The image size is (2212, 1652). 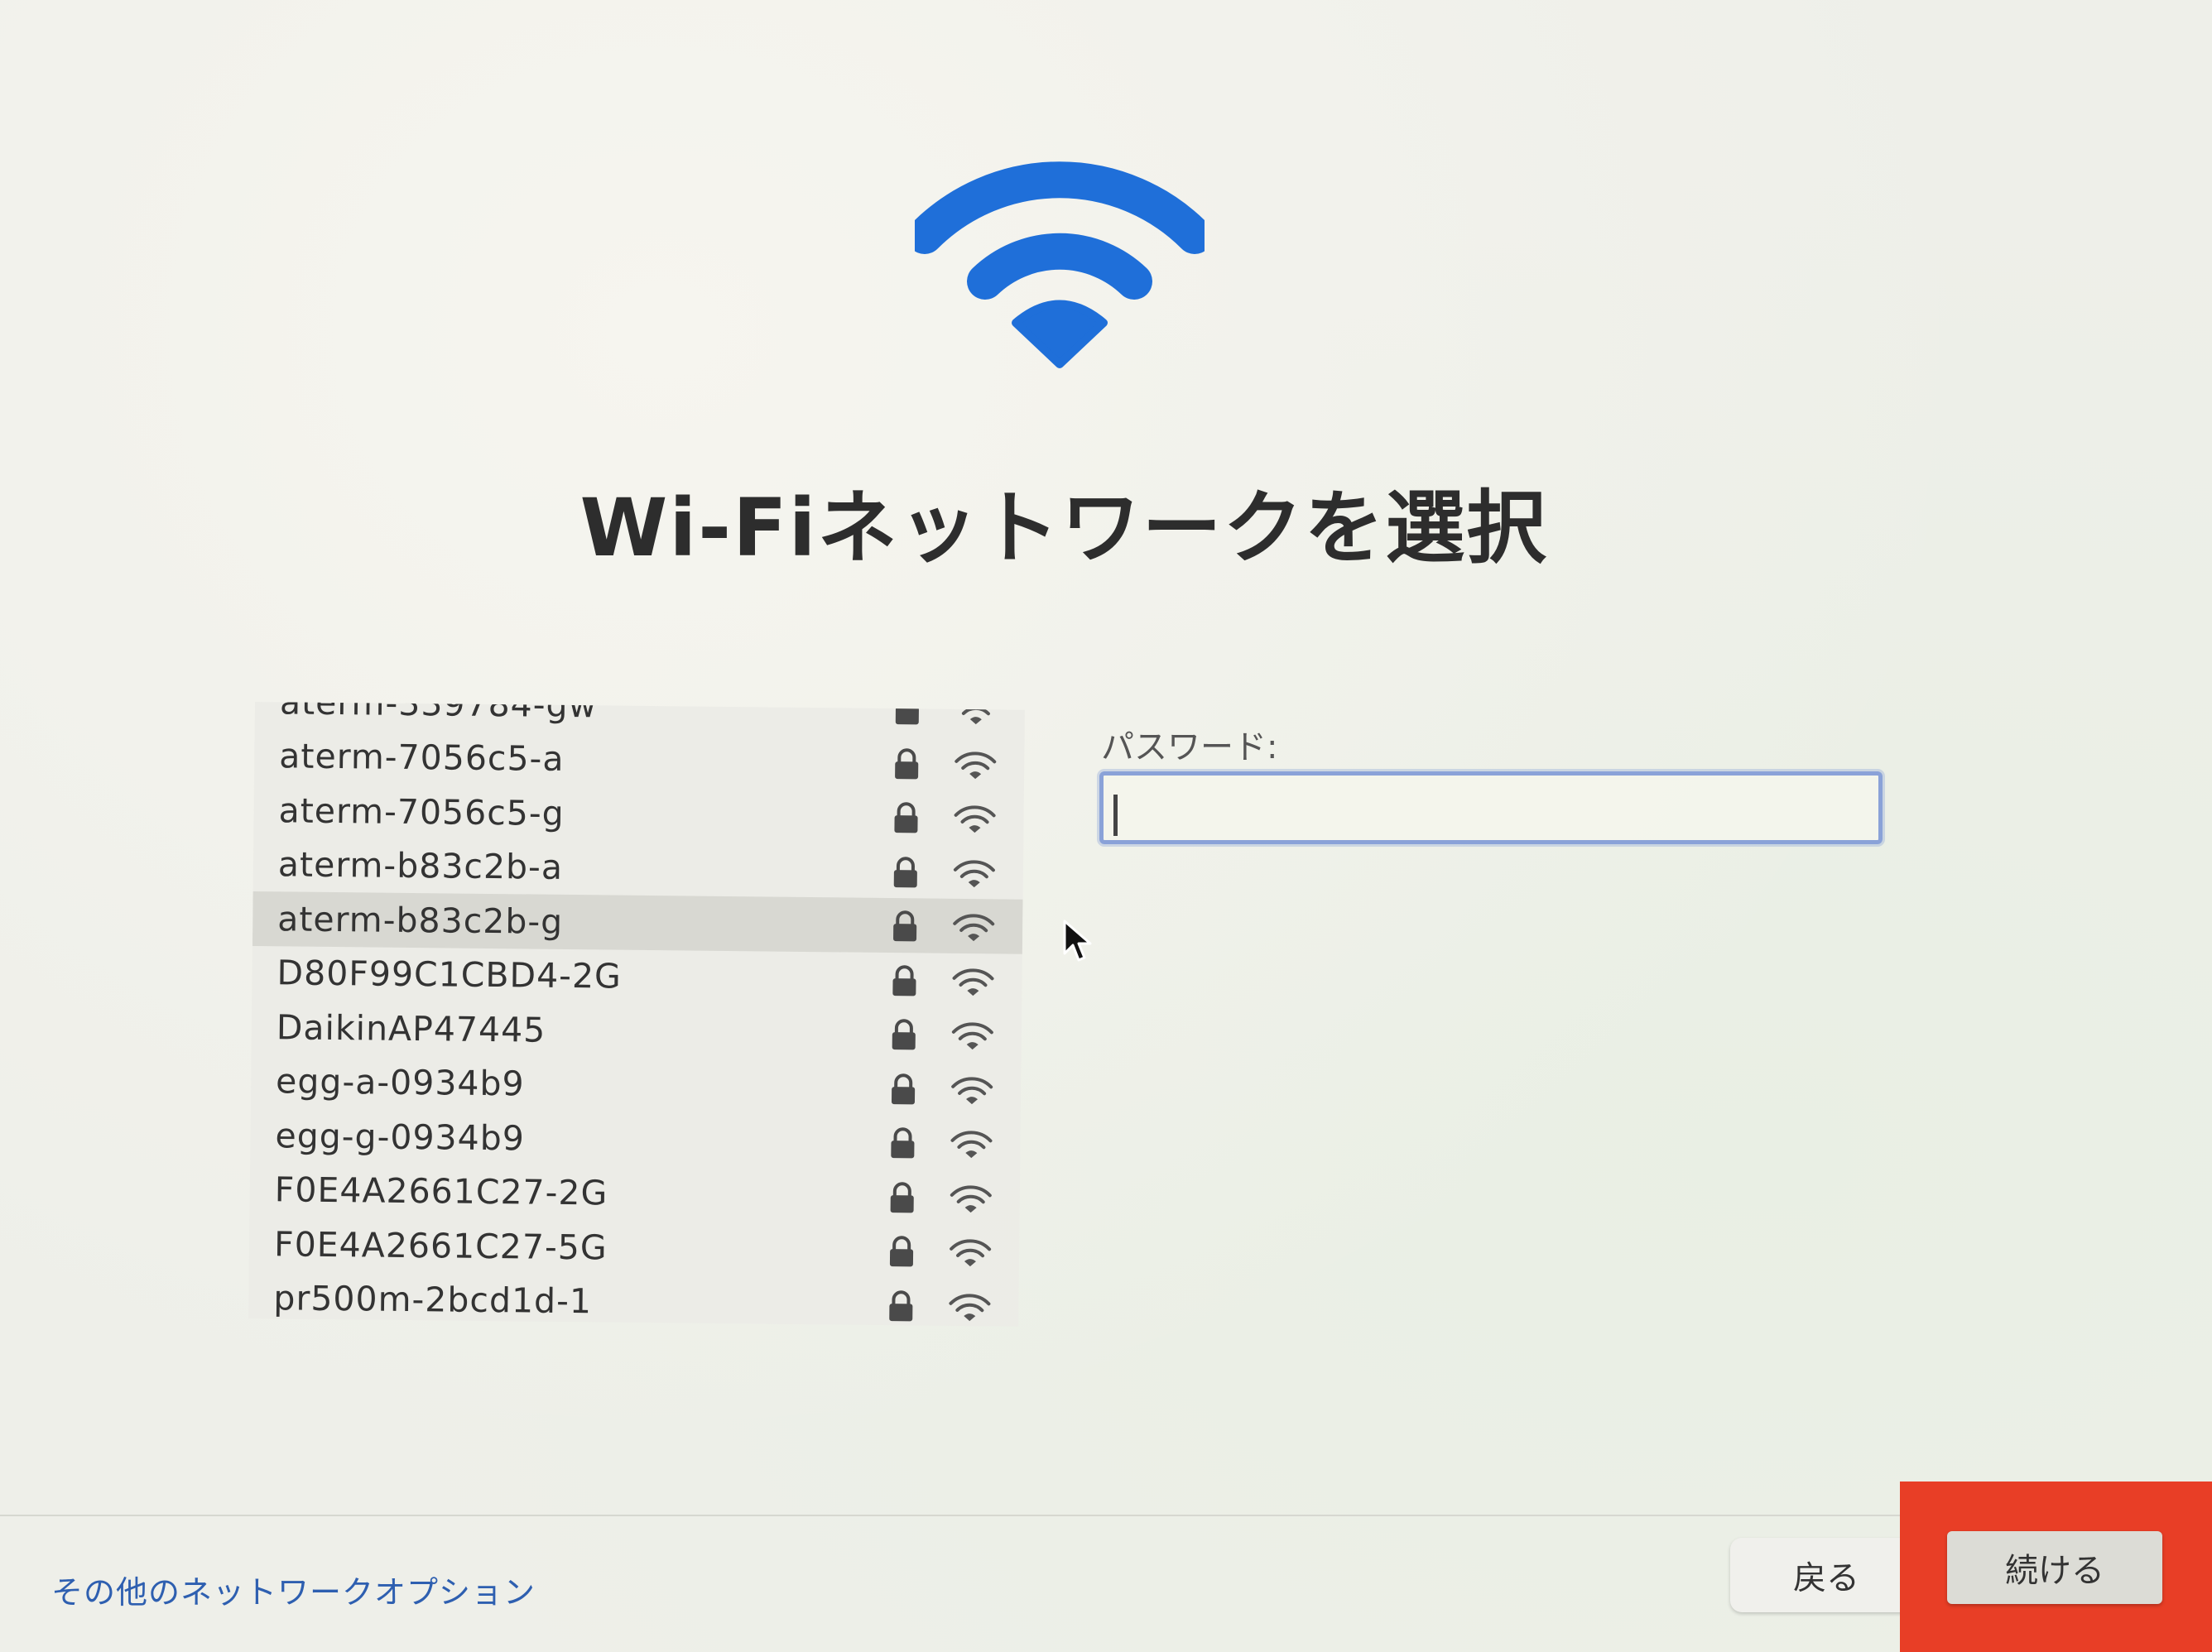 What do you see at coordinates (638, 868) in the screenshot?
I see `network-row: aterm-b83c2b-a` at bounding box center [638, 868].